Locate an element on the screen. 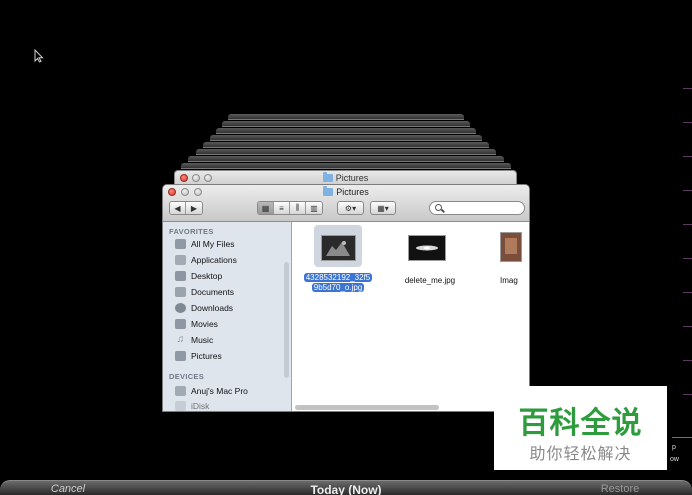 This screenshot has width=692, height=495. music-icon: ♫ is located at coordinates (180, 339).